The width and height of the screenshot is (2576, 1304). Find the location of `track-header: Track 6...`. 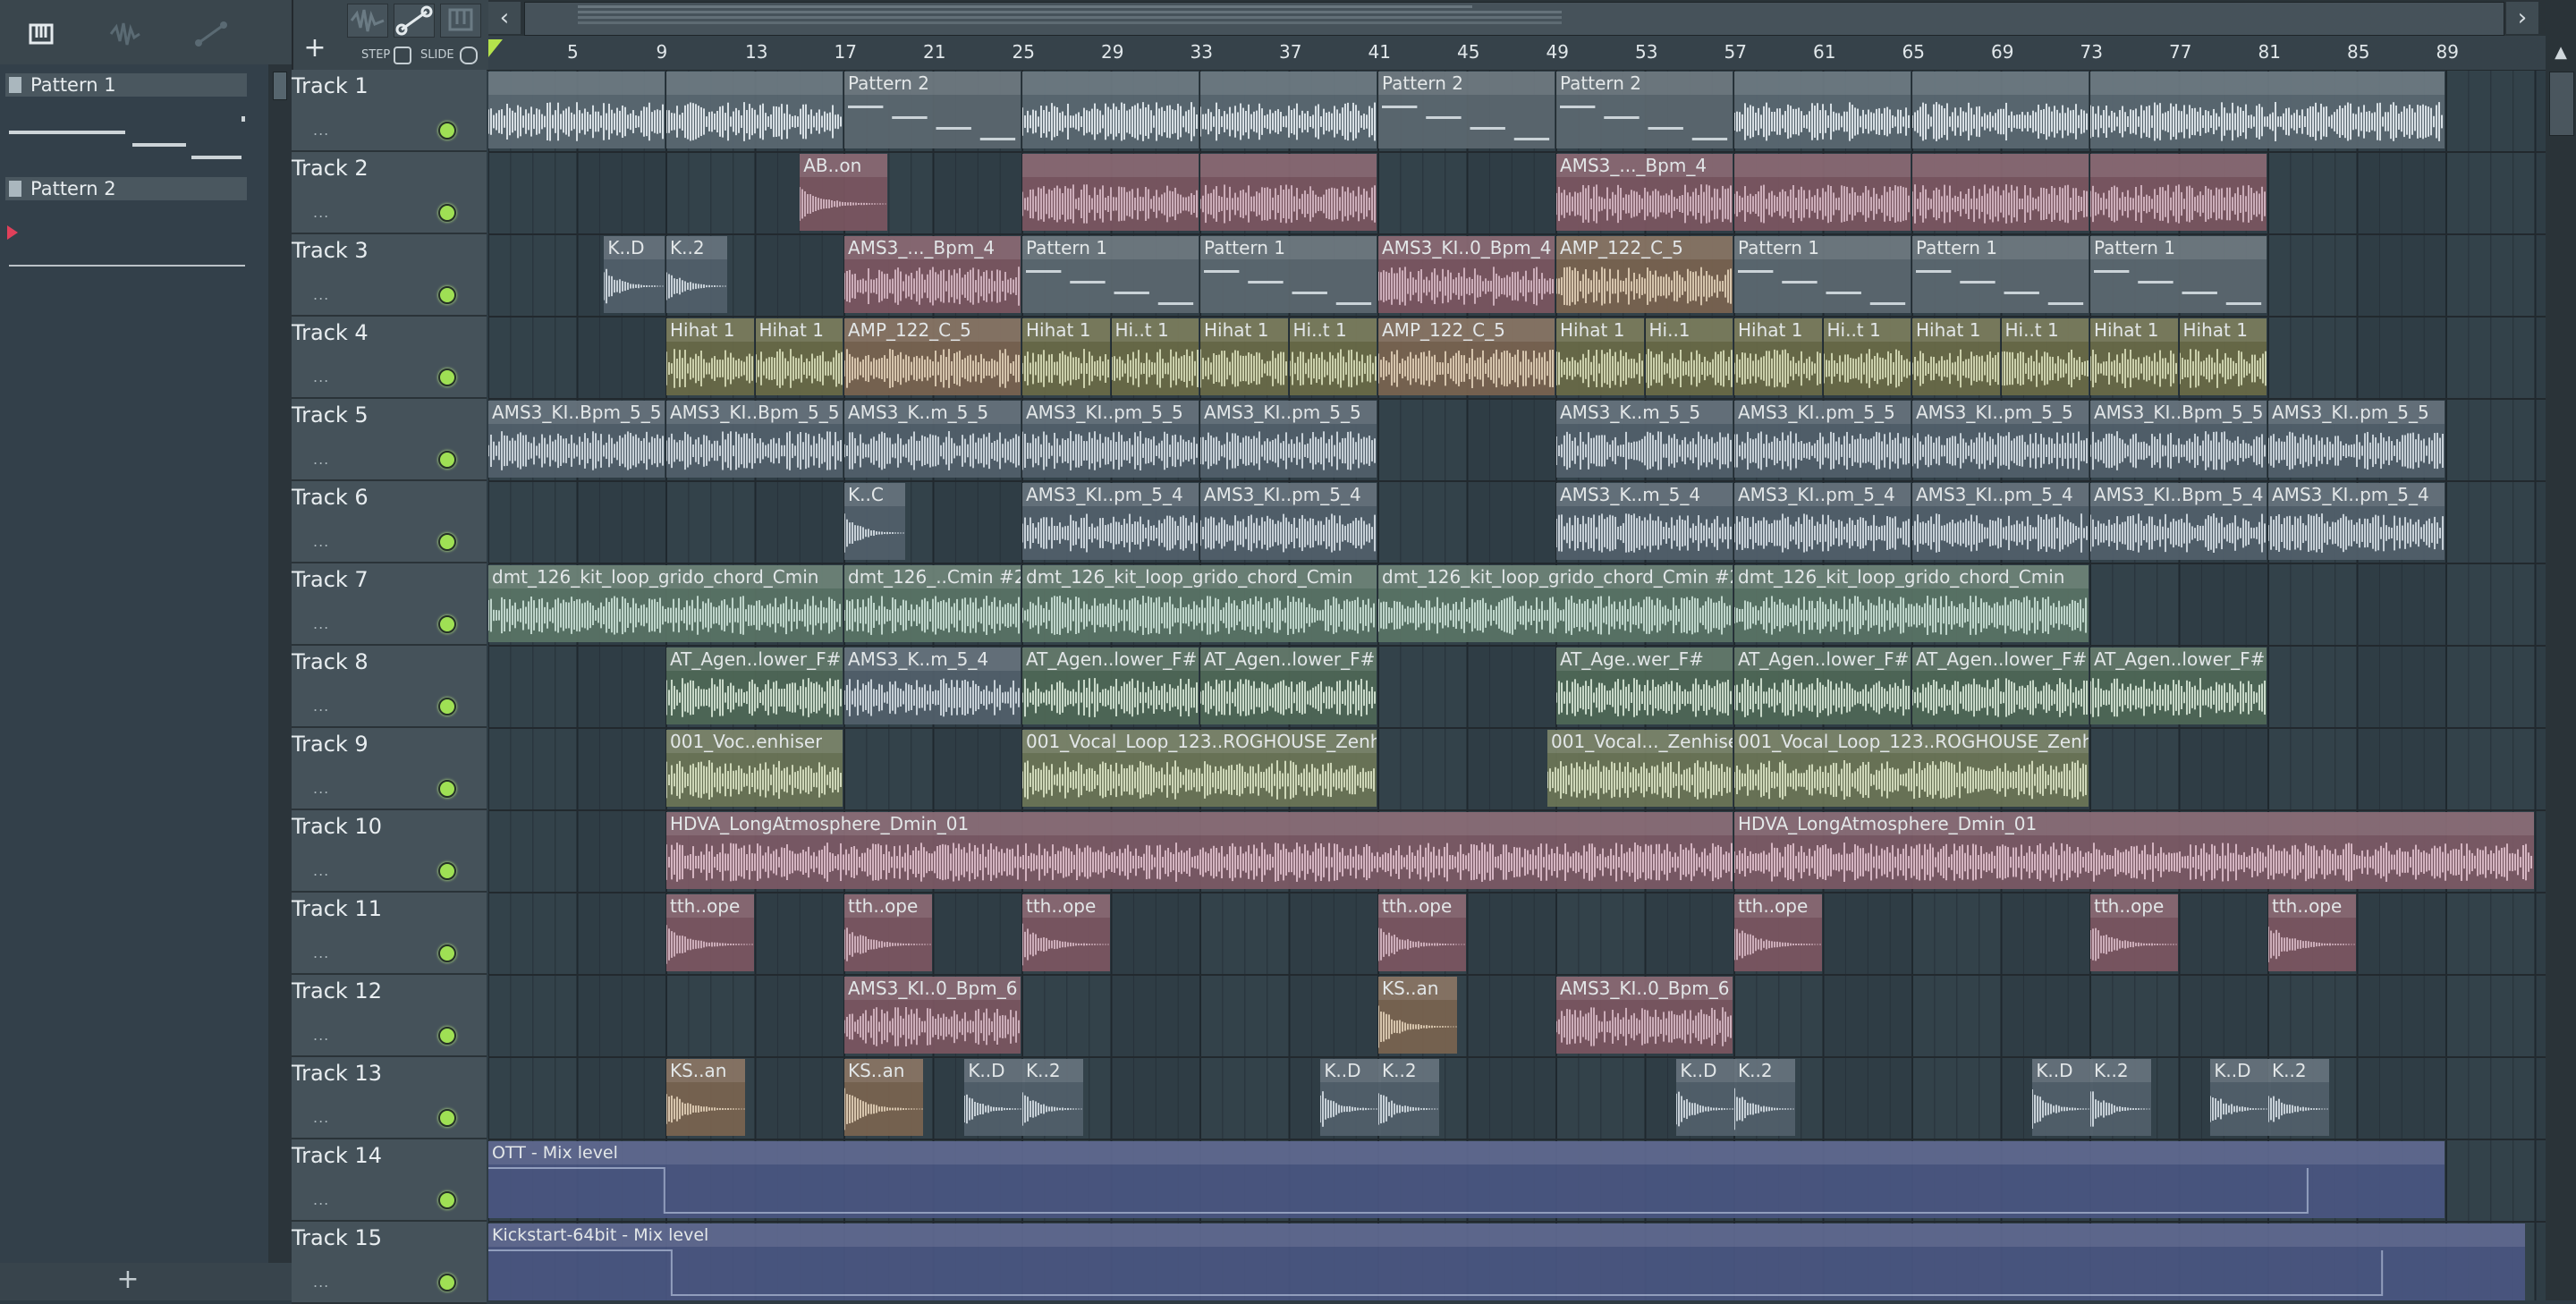

track-header: Track 6... is located at coordinates (389, 522).